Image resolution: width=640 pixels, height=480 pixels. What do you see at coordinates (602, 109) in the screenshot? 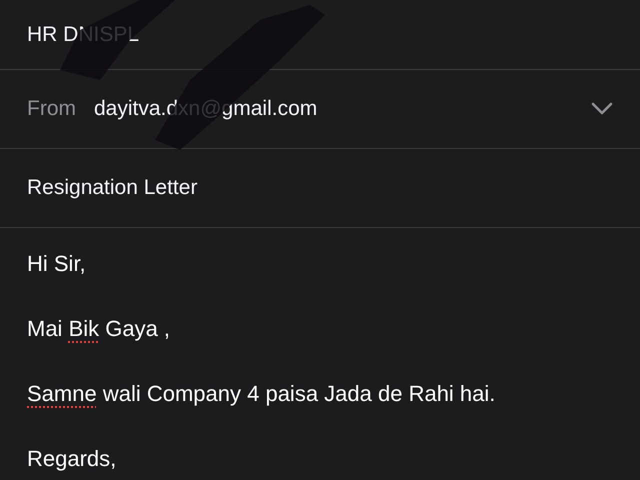
I see `chevron-icon` at bounding box center [602, 109].